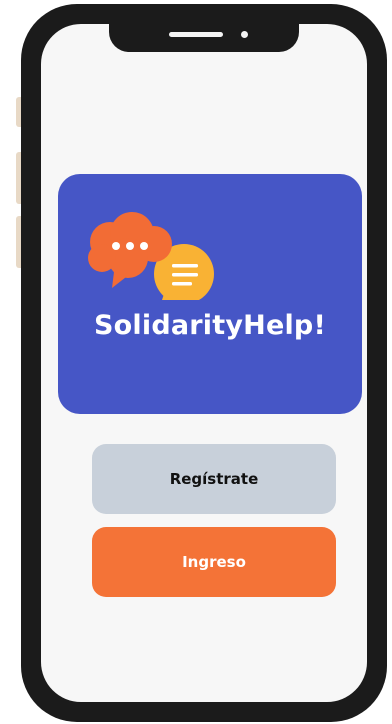 This screenshot has height=724, width=392. What do you see at coordinates (151, 256) in the screenshot?
I see `chat-bubbles-icon` at bounding box center [151, 256].